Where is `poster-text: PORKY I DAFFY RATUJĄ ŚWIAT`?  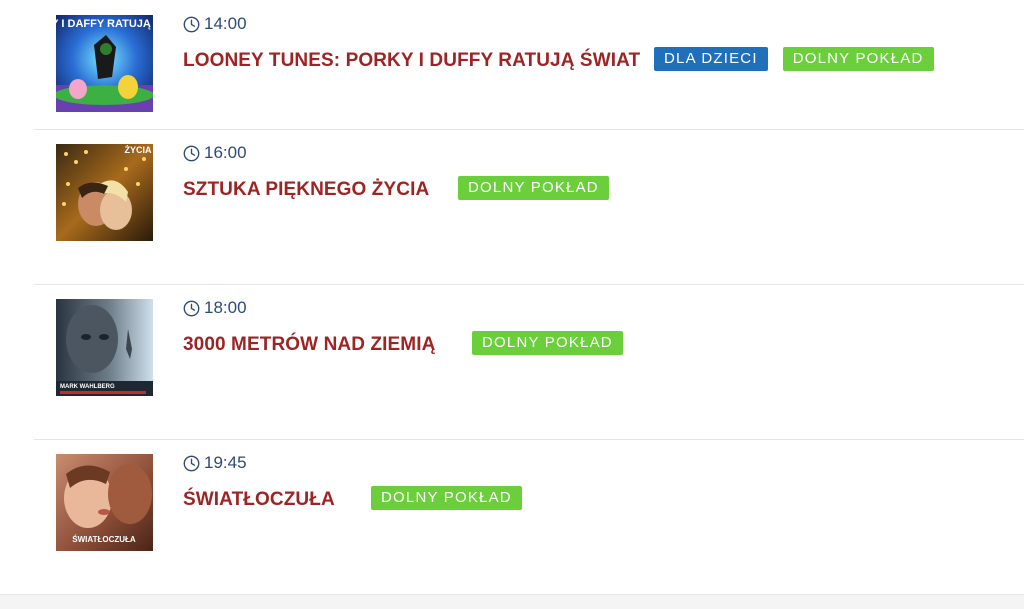 poster-text: PORKY I DAFFY RATUJĄ ŚWIAT is located at coordinates (104, 23).